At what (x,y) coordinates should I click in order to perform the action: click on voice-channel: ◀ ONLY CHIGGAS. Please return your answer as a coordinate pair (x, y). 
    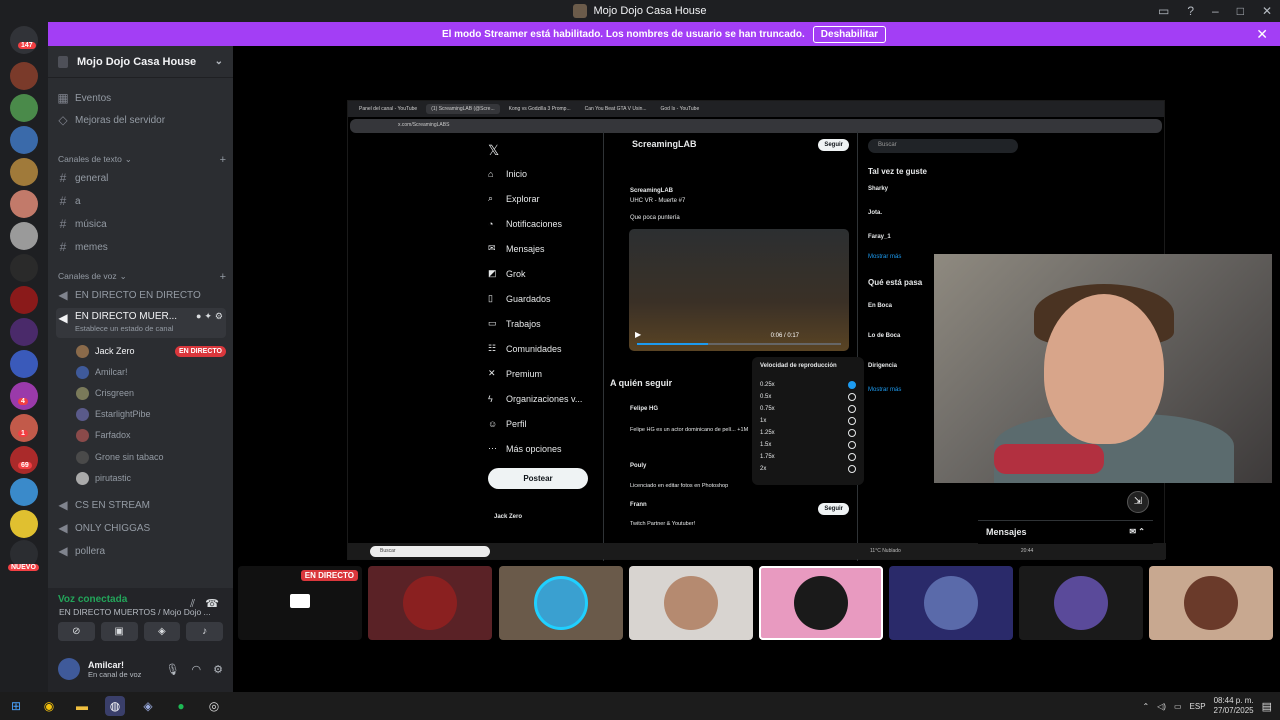
    Looking at the image, I should click on (141, 528).